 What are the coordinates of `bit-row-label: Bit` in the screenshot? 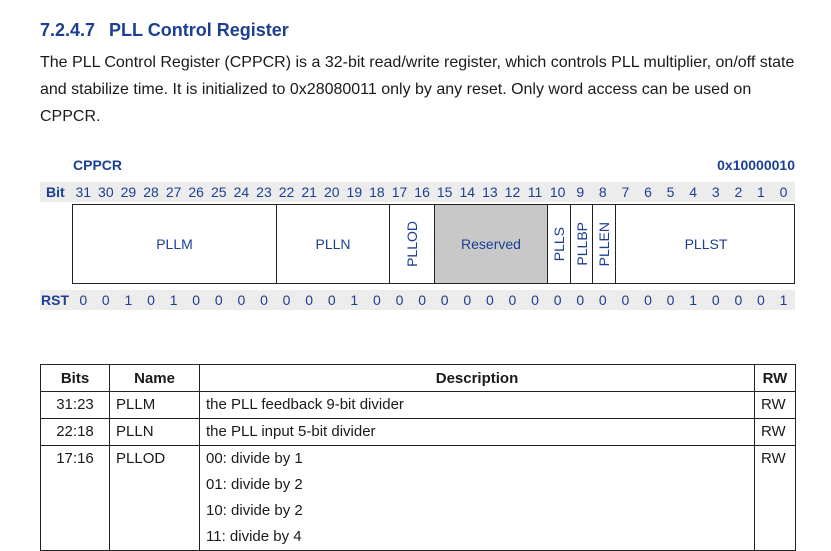 It's located at (55, 192).